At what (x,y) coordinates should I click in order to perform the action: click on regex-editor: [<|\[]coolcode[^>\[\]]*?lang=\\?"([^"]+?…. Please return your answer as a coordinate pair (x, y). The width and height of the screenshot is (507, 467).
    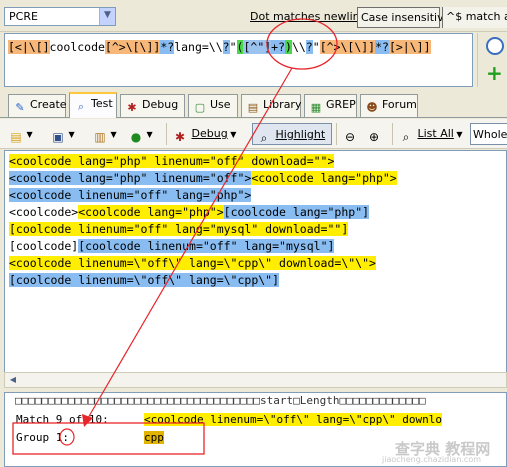
    Looking at the image, I should click on (238, 60).